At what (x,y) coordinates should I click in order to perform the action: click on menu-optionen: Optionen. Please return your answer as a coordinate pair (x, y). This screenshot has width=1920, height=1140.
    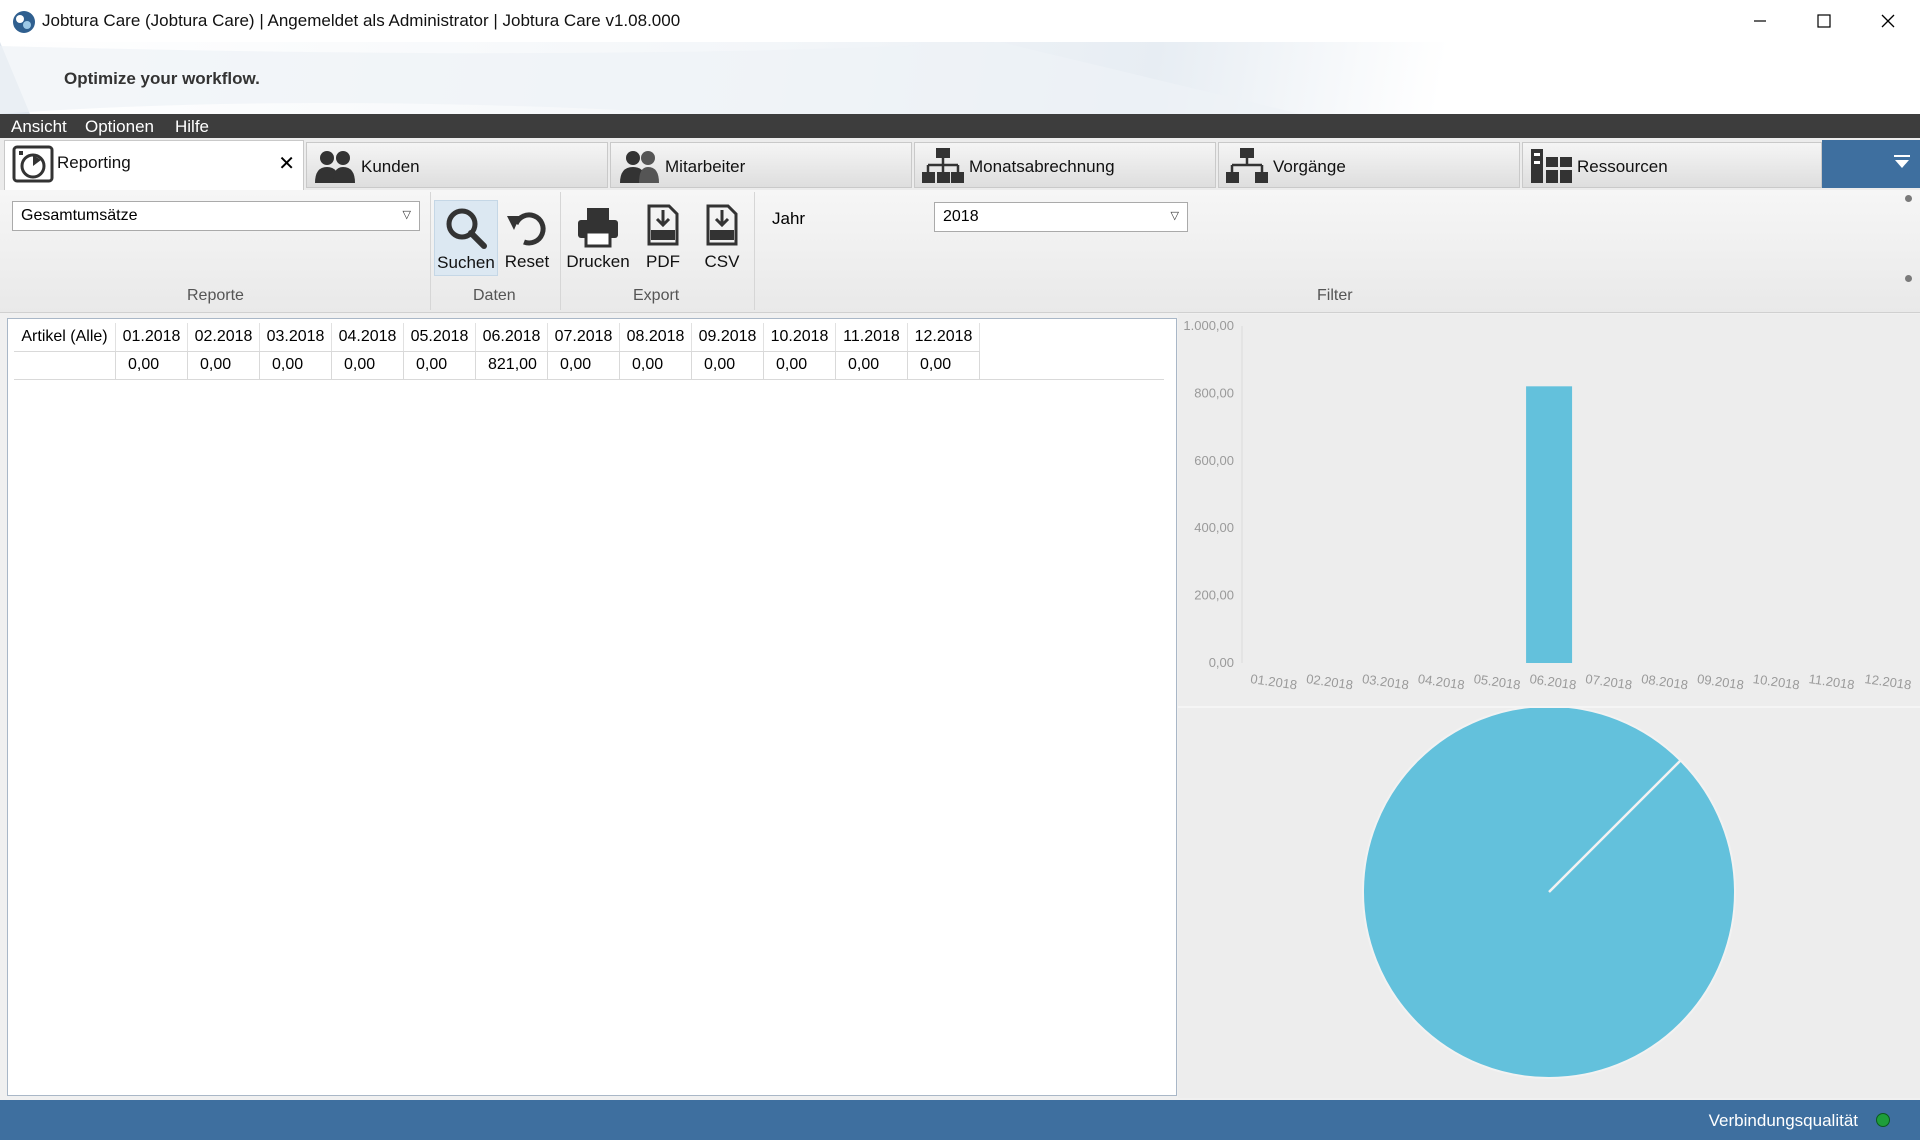
    Looking at the image, I should click on (119, 127).